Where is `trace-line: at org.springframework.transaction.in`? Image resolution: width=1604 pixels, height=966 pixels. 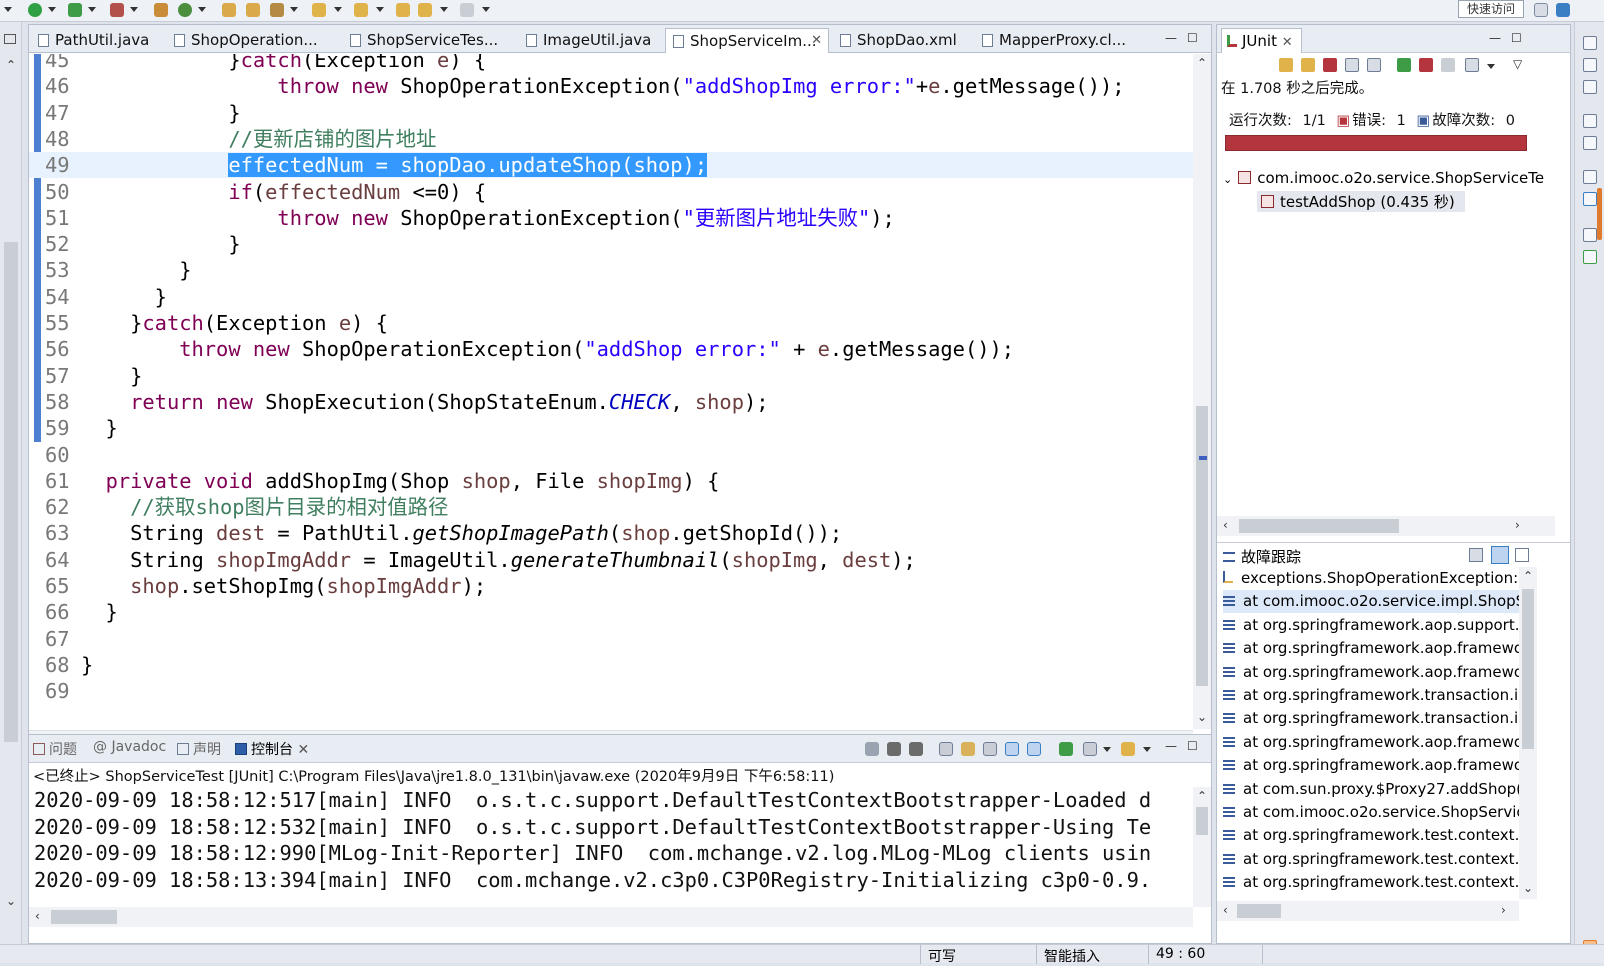
trace-line: at org.springframework.transaction.in is located at coordinates (1371, 695).